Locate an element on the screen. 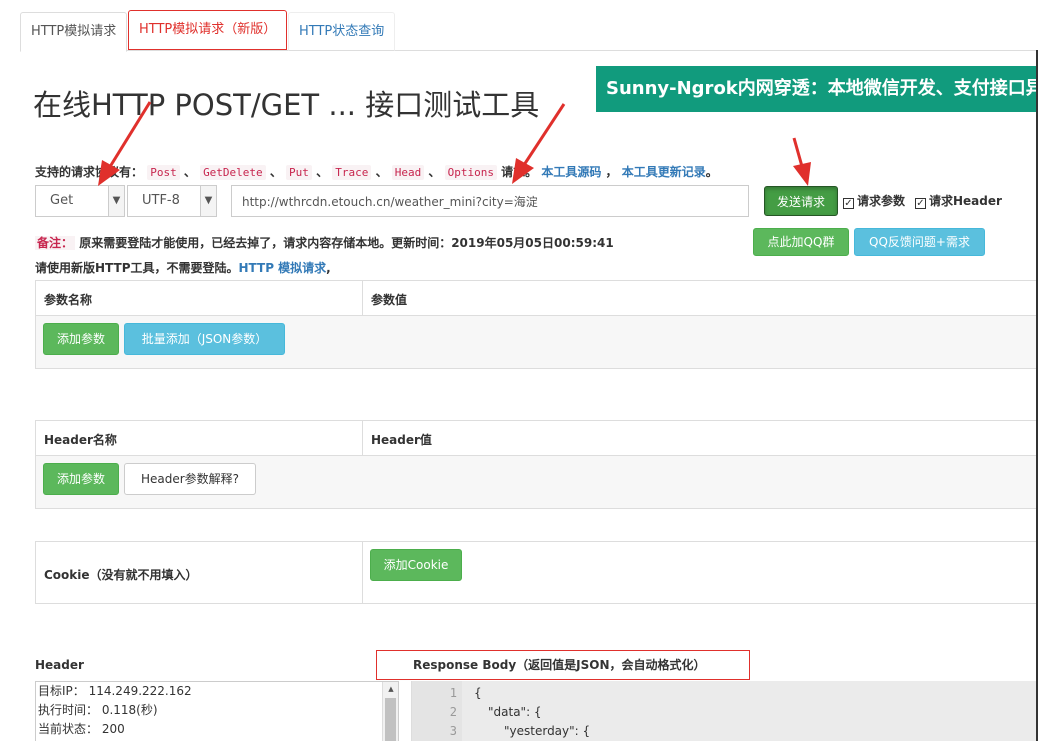 This screenshot has height=741, width=1038. tab-http-status: HTTP状态查询 is located at coordinates (342, 31).